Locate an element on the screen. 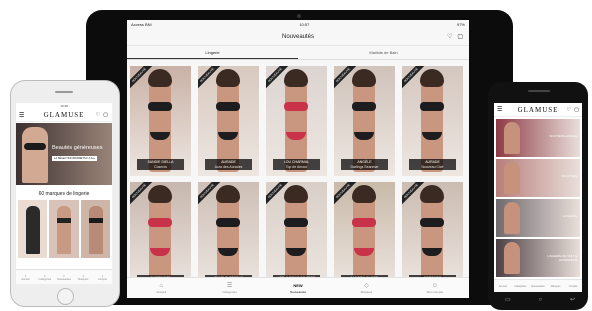 The height and width of the screenshot is (311, 592). iphone-tab-0: • Accueil is located at coordinates (25, 277).